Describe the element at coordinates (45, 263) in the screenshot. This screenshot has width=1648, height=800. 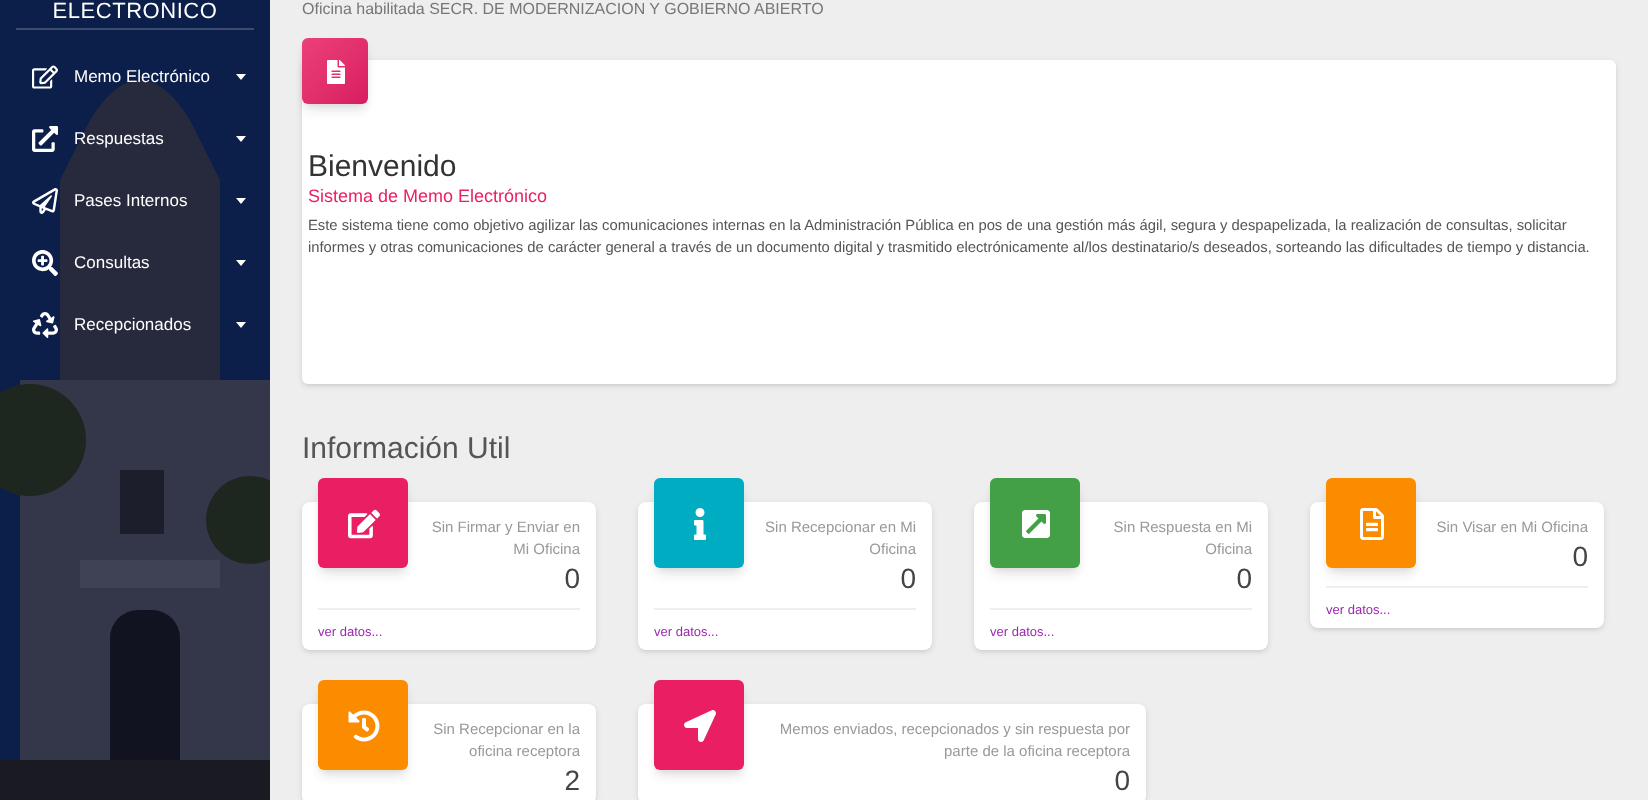
I see `zoom-in-icon` at that location.